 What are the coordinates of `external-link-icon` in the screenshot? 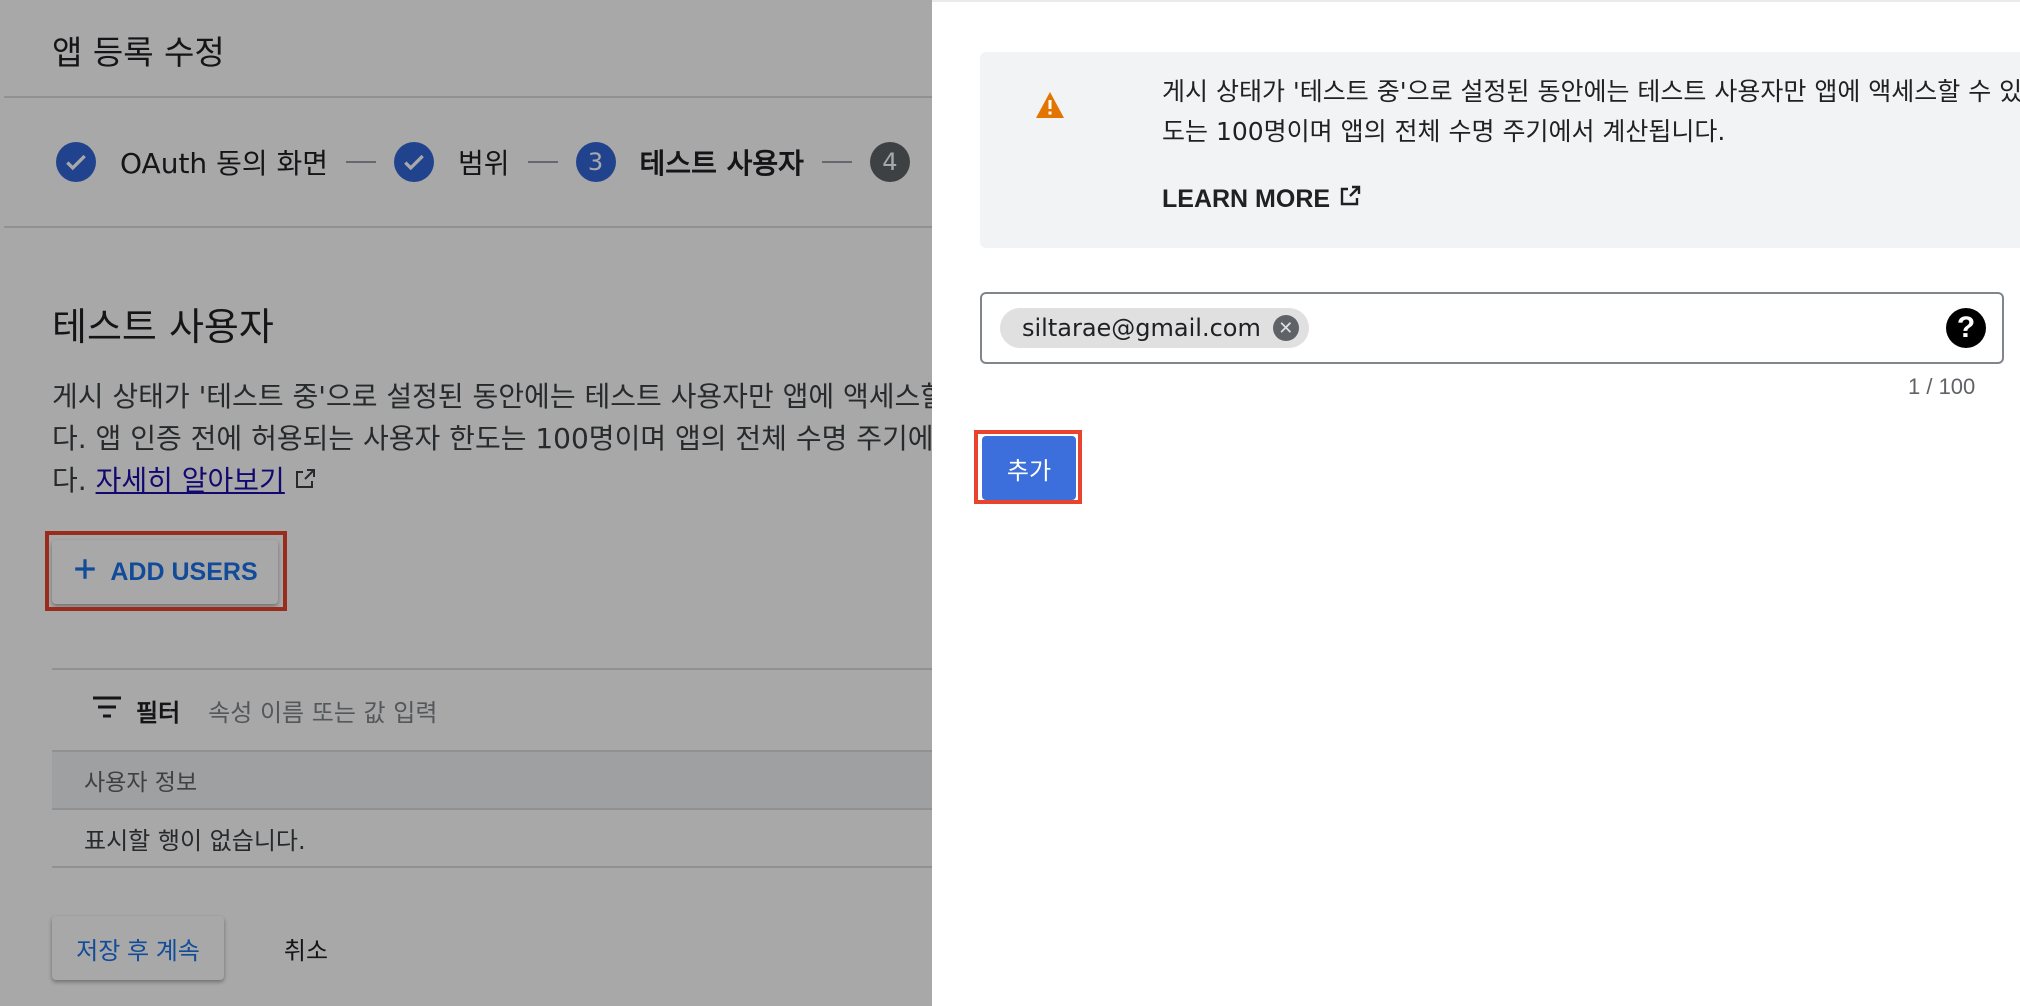 It's located at (1350, 199).